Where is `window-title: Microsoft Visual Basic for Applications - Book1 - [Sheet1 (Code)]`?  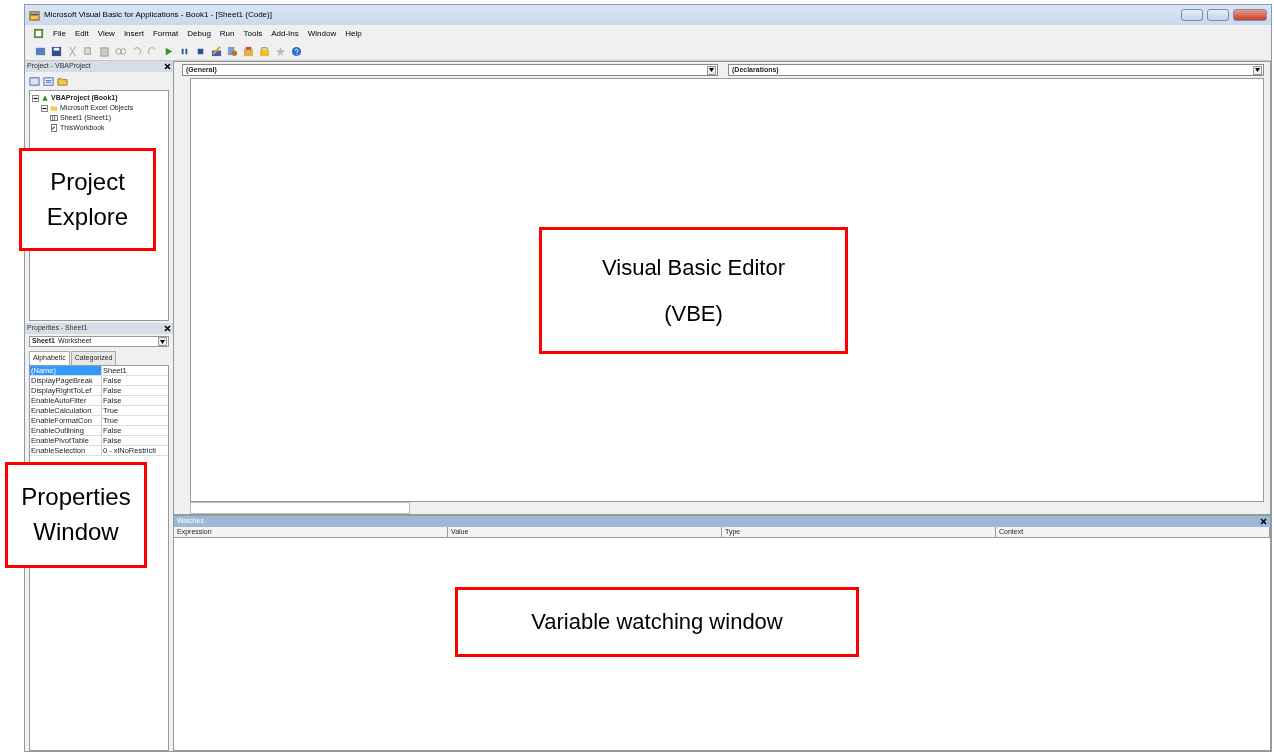 window-title: Microsoft Visual Basic for Applications - Book1 - [Sheet1 (Code)] is located at coordinates (158, 15).